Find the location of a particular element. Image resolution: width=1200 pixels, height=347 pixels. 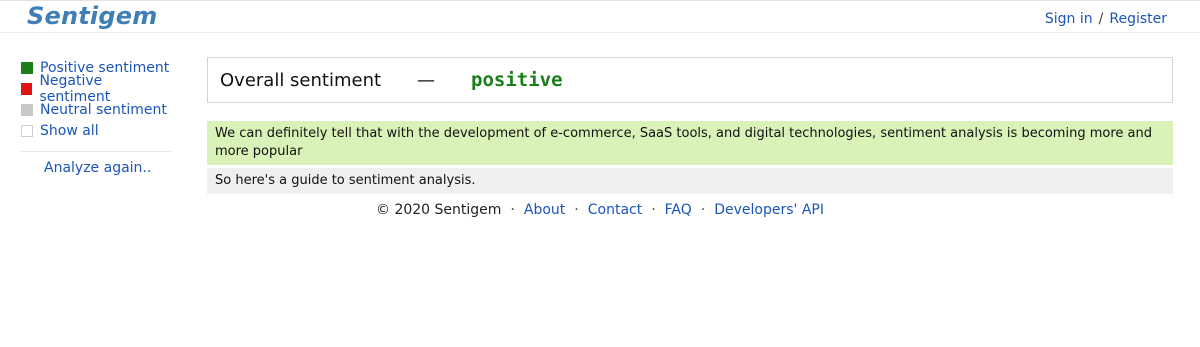

overall-sentiment-label: Overall sentiment is located at coordinates (301, 80).